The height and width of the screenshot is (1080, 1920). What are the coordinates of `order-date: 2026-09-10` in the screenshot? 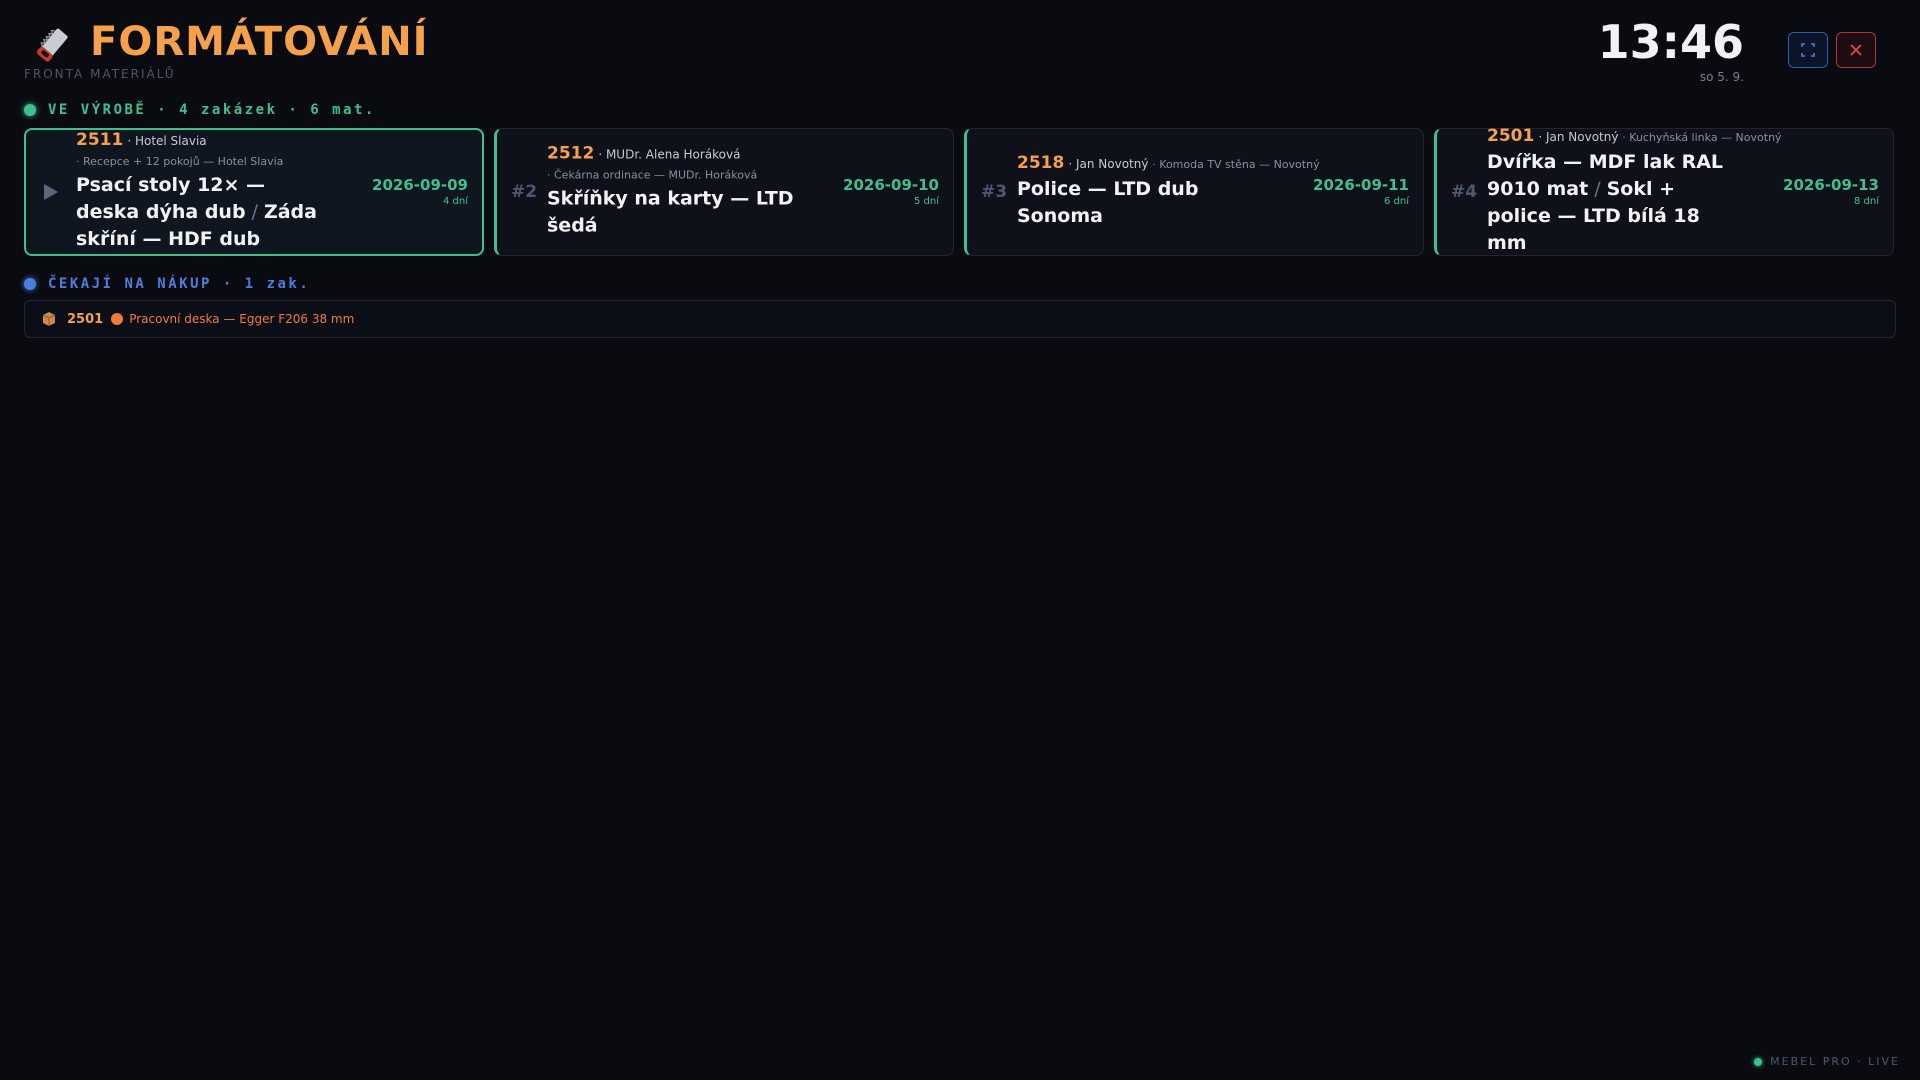 It's located at (891, 185).